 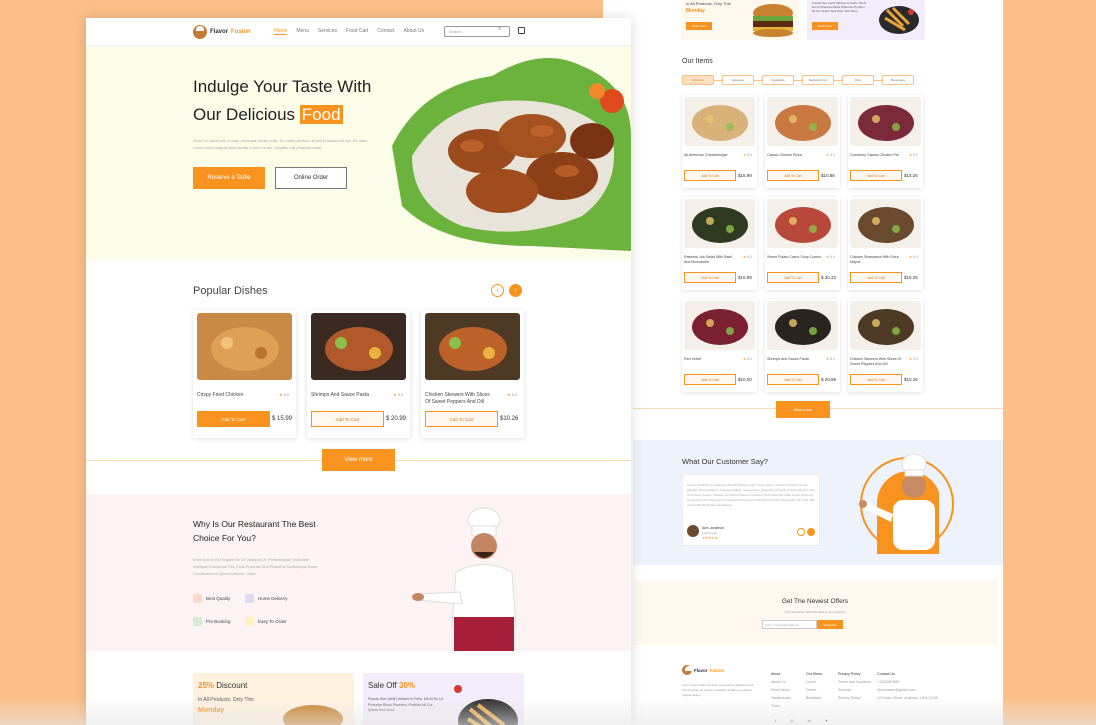 I want to click on dish-name: Shrimps And Sauce Pasta, so click(x=340, y=395).